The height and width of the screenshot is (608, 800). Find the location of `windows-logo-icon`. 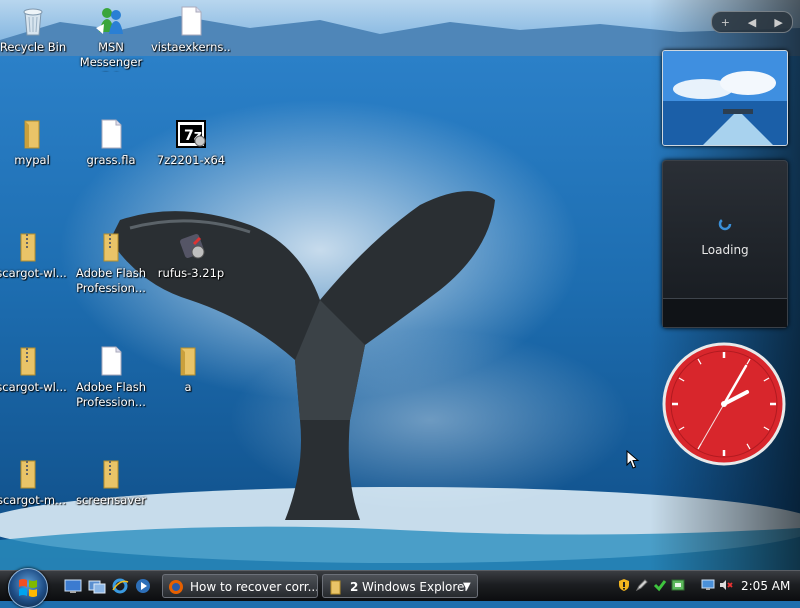

windows-logo-icon is located at coordinates (28, 588).